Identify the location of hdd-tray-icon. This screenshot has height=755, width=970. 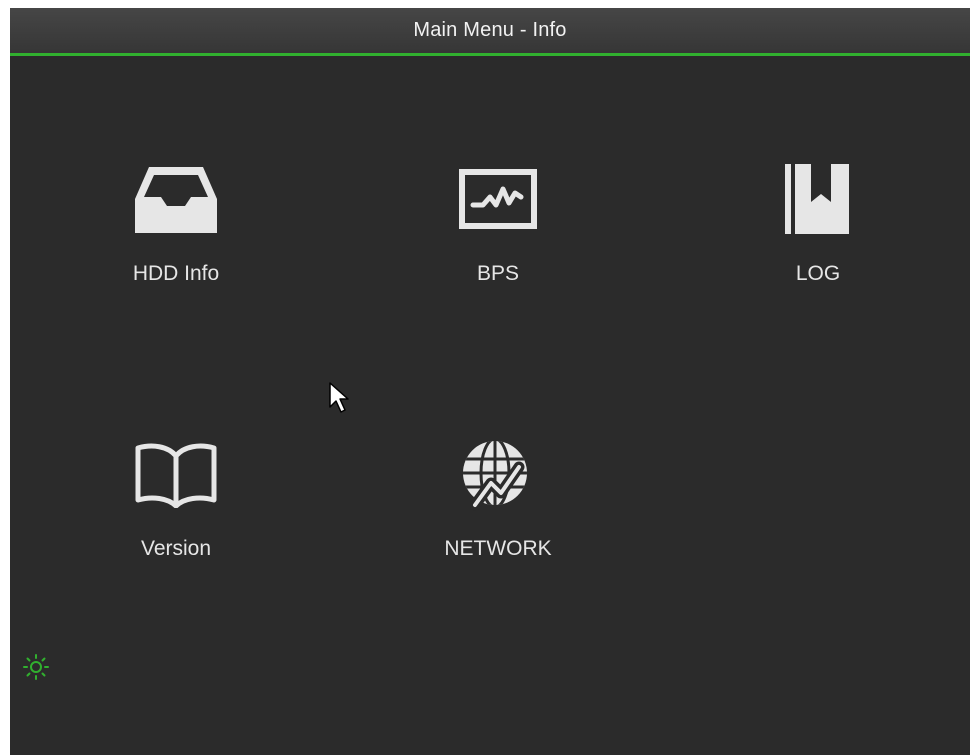
(176, 198).